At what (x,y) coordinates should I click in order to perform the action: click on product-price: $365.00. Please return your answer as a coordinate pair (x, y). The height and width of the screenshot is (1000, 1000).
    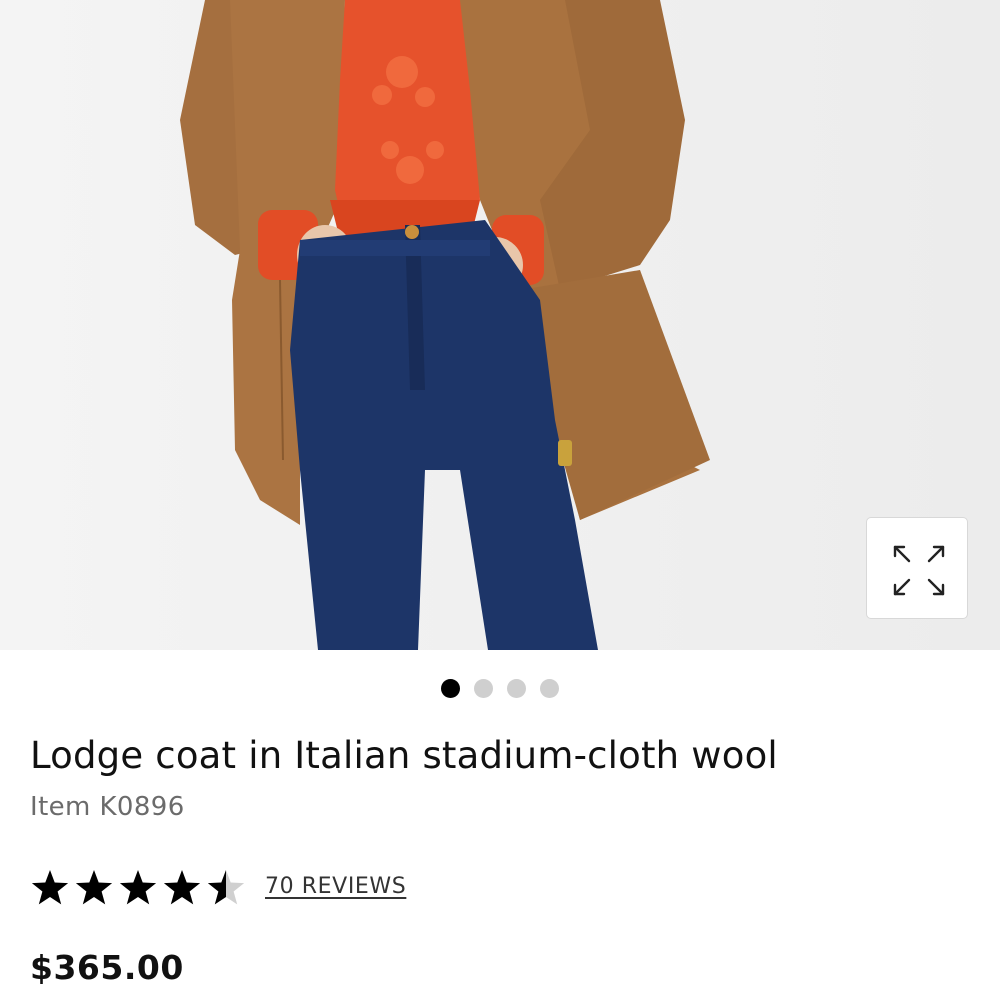
    Looking at the image, I should click on (107, 967).